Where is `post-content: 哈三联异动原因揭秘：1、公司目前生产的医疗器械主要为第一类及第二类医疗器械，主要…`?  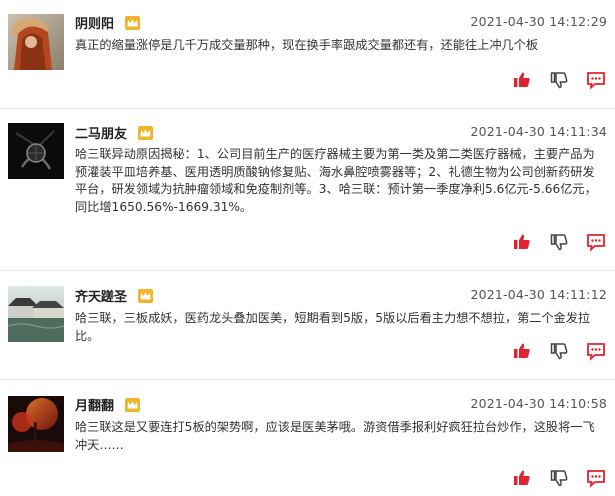 post-content: 哈三联异动原因揭秘：1、公司目前生产的医疗器械主要为第一类及第二类医疗器械，主要… is located at coordinates (336, 180).